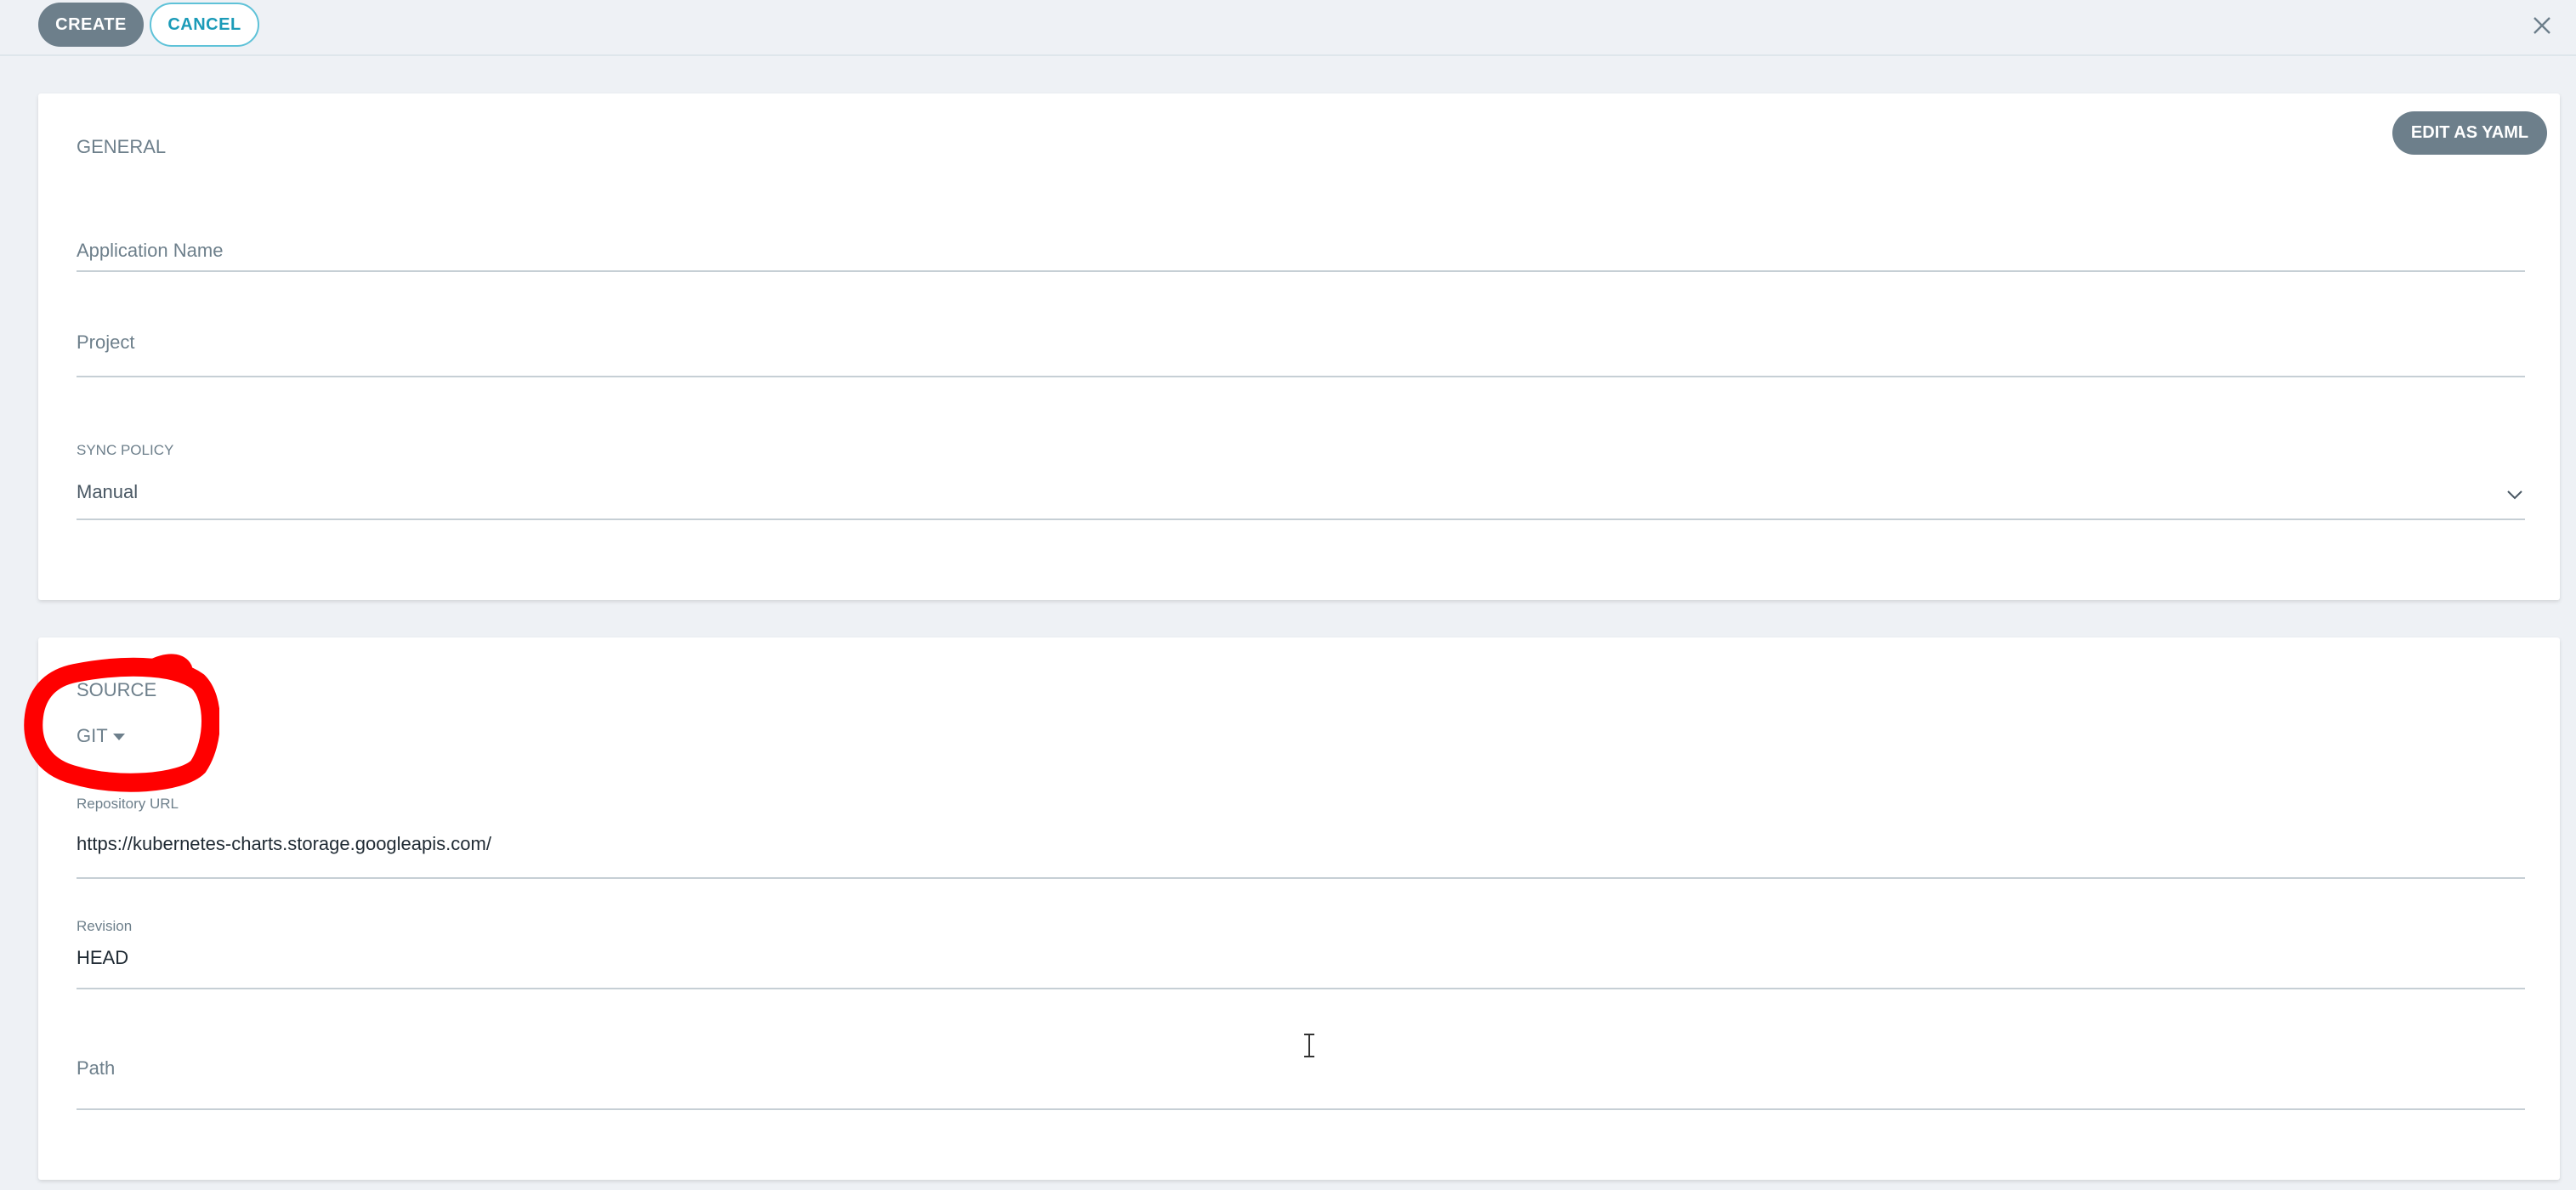 The width and height of the screenshot is (2576, 1190). Describe the element at coordinates (1301, 953) in the screenshot. I see `revision-field: Revision HEAD` at that location.